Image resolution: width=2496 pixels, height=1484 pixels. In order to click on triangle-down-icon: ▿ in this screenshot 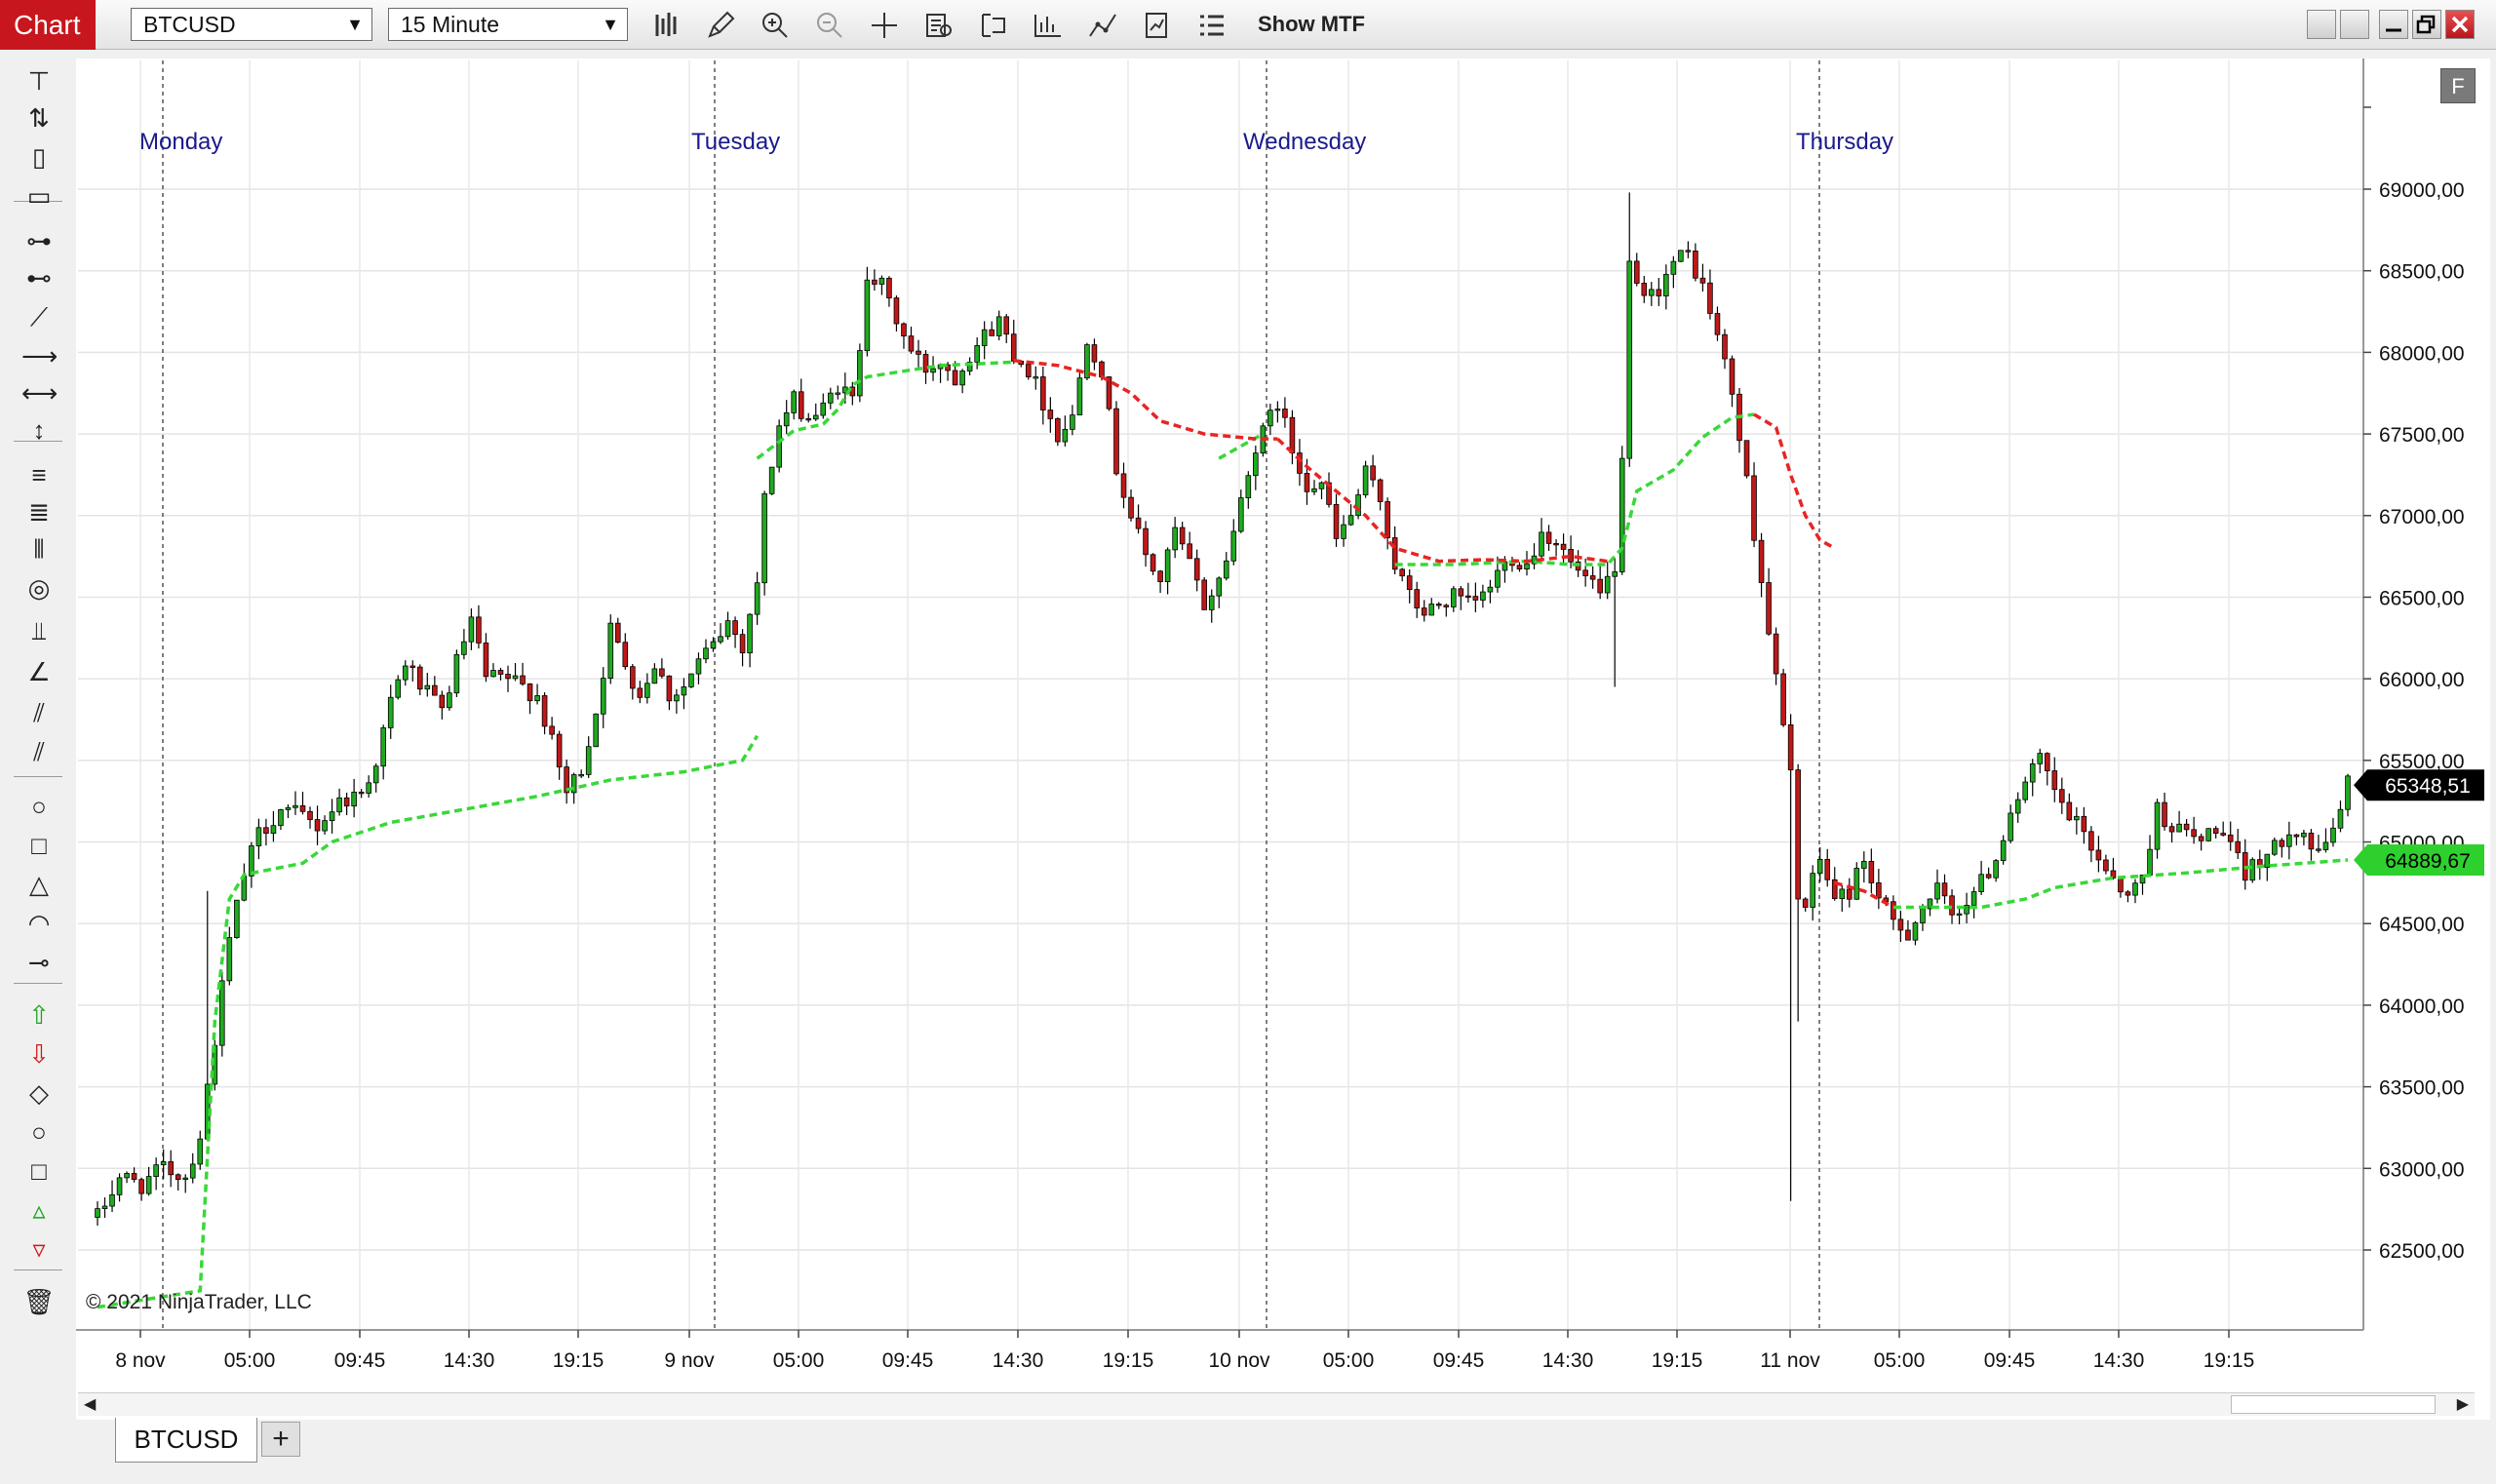, I will do `click(39, 1249)`.